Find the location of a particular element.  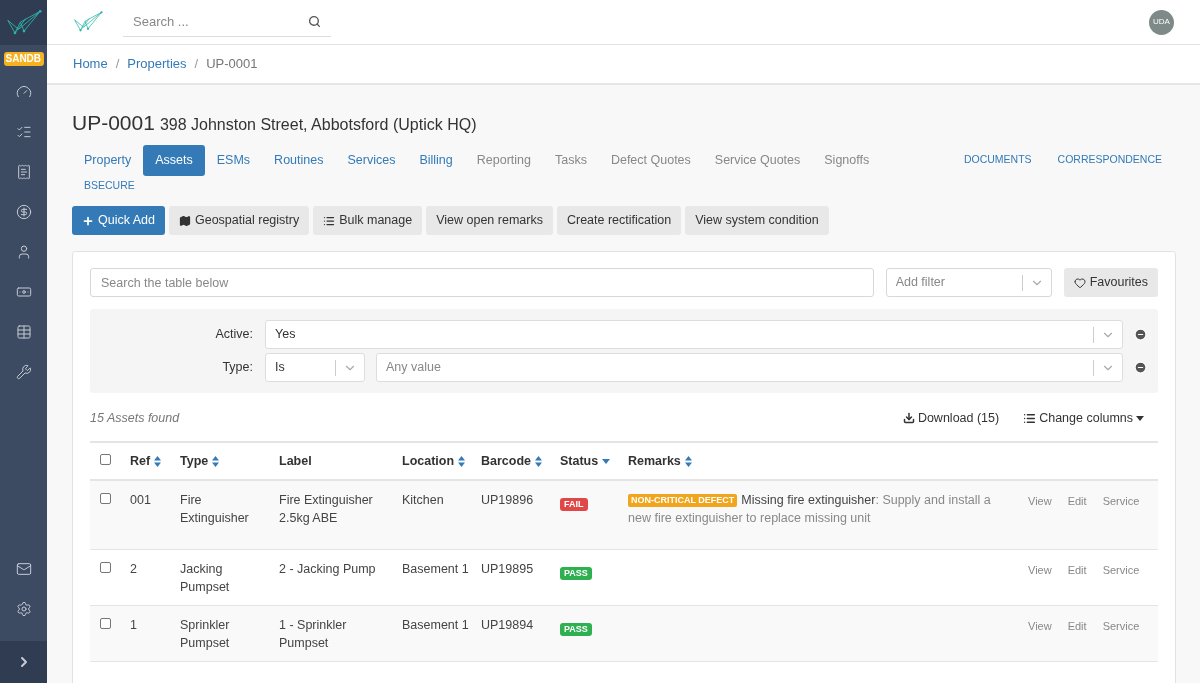

tab: Reporting is located at coordinates (503, 160).